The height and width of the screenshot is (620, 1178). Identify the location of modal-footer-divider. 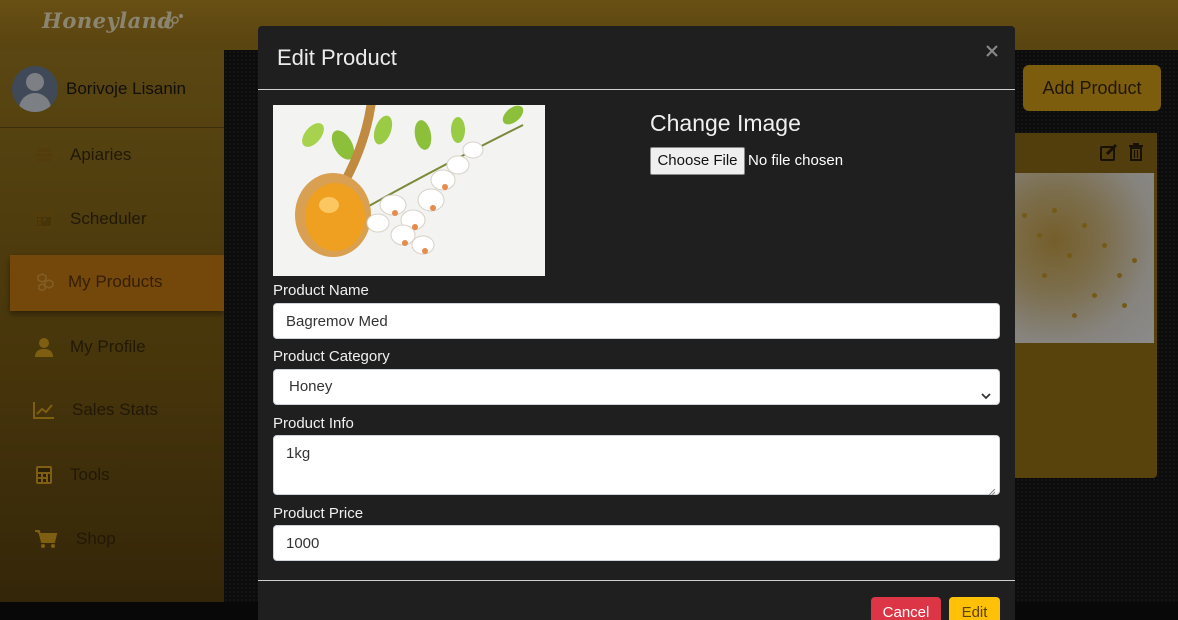
(636, 580).